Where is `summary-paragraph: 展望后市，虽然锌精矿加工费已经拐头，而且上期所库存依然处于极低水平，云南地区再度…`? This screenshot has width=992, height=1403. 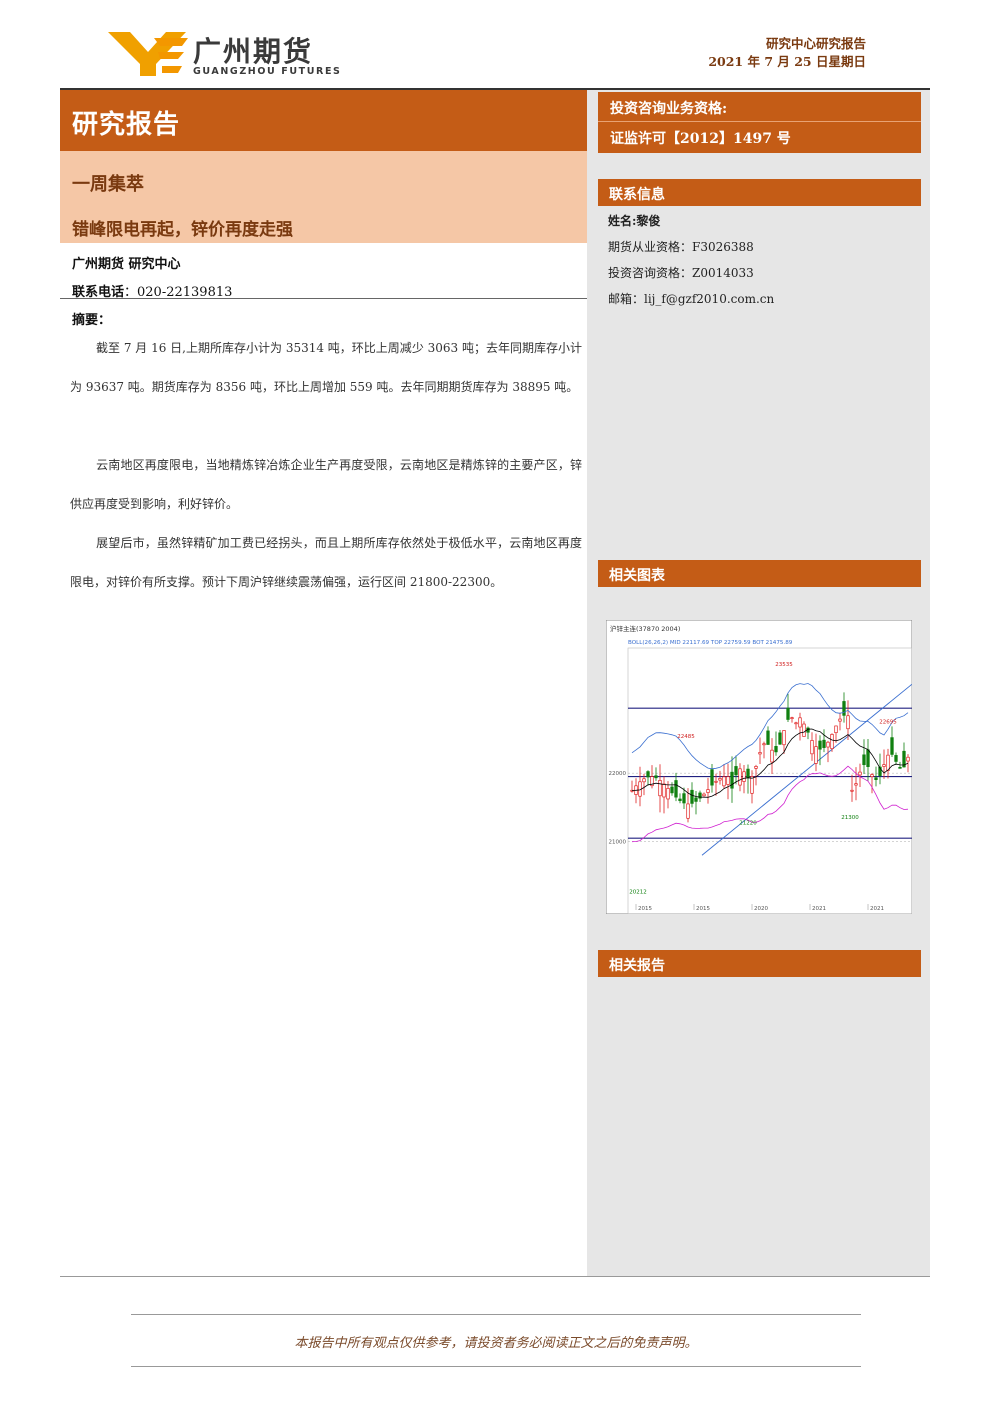 summary-paragraph: 展望后市，虽然锌精矿加工费已经拐头，而且上期所库存依然处于极低水平，云南地区再度… is located at coordinates (326, 563).